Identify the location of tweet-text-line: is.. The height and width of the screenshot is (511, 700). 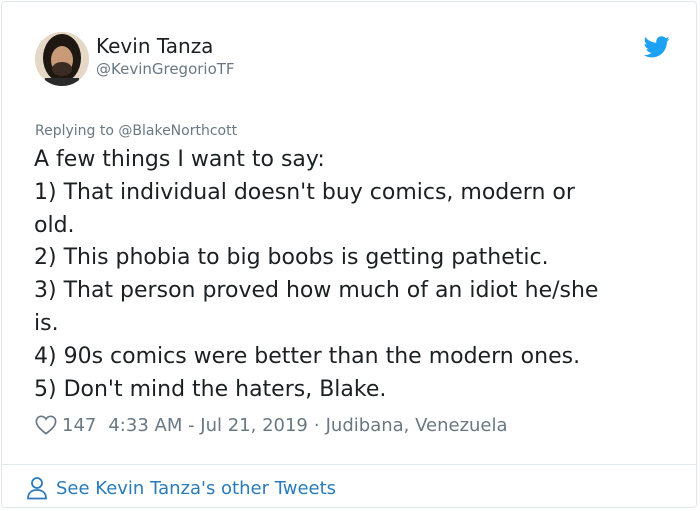
(46, 323).